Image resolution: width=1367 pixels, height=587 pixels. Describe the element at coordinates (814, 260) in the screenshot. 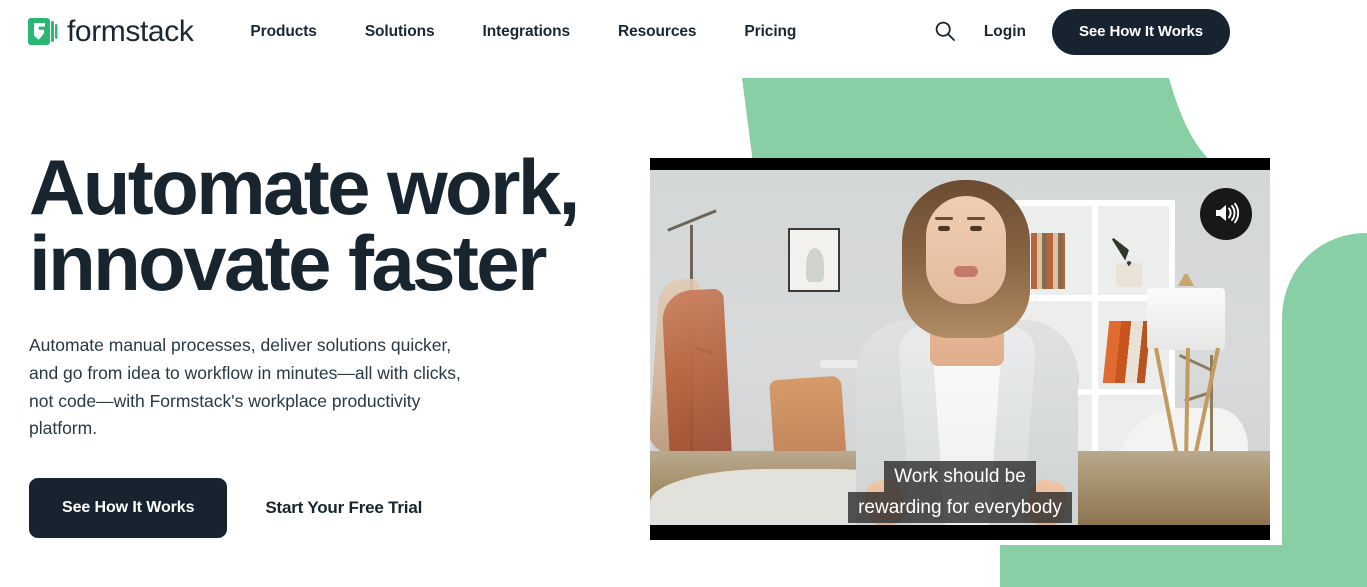

I see `framed-wall-art` at that location.